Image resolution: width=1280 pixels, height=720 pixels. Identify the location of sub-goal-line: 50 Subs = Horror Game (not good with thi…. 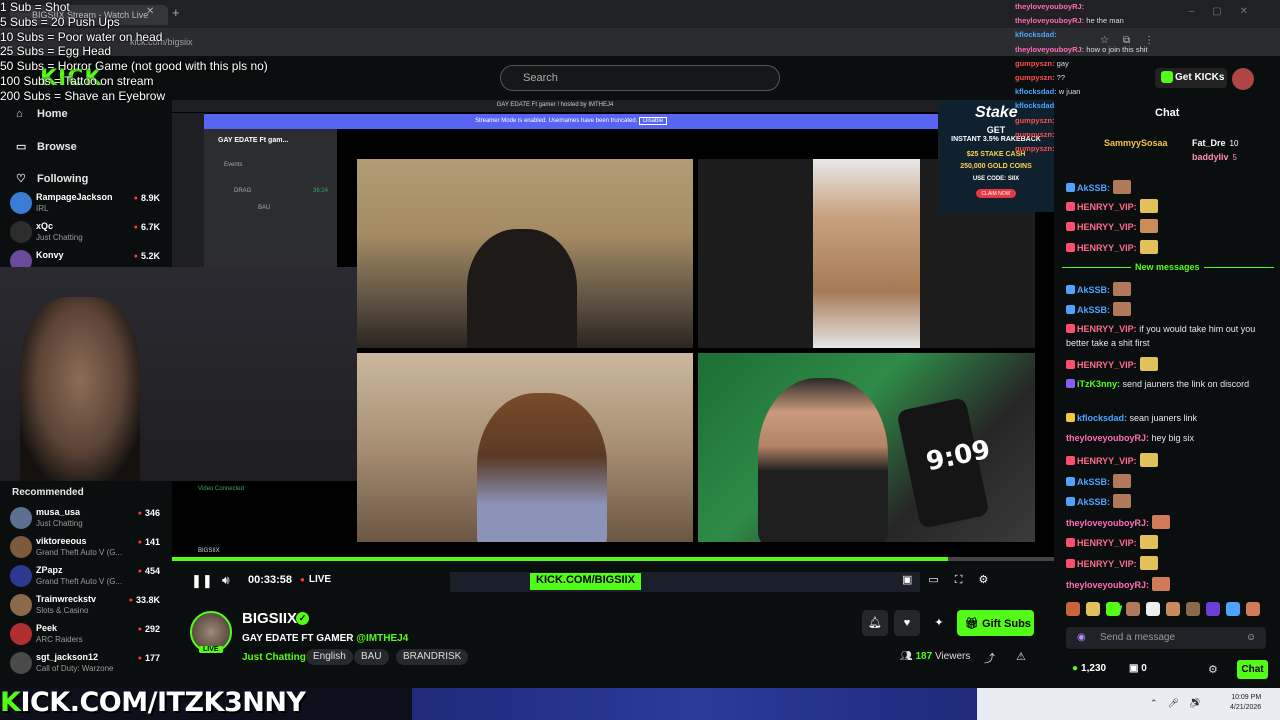
(134, 66).